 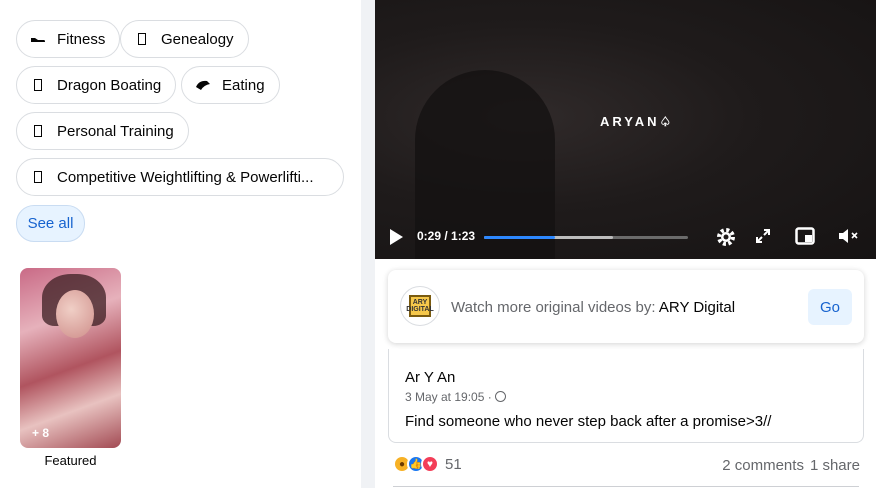 I want to click on burrito-icon, so click(x=203, y=85).